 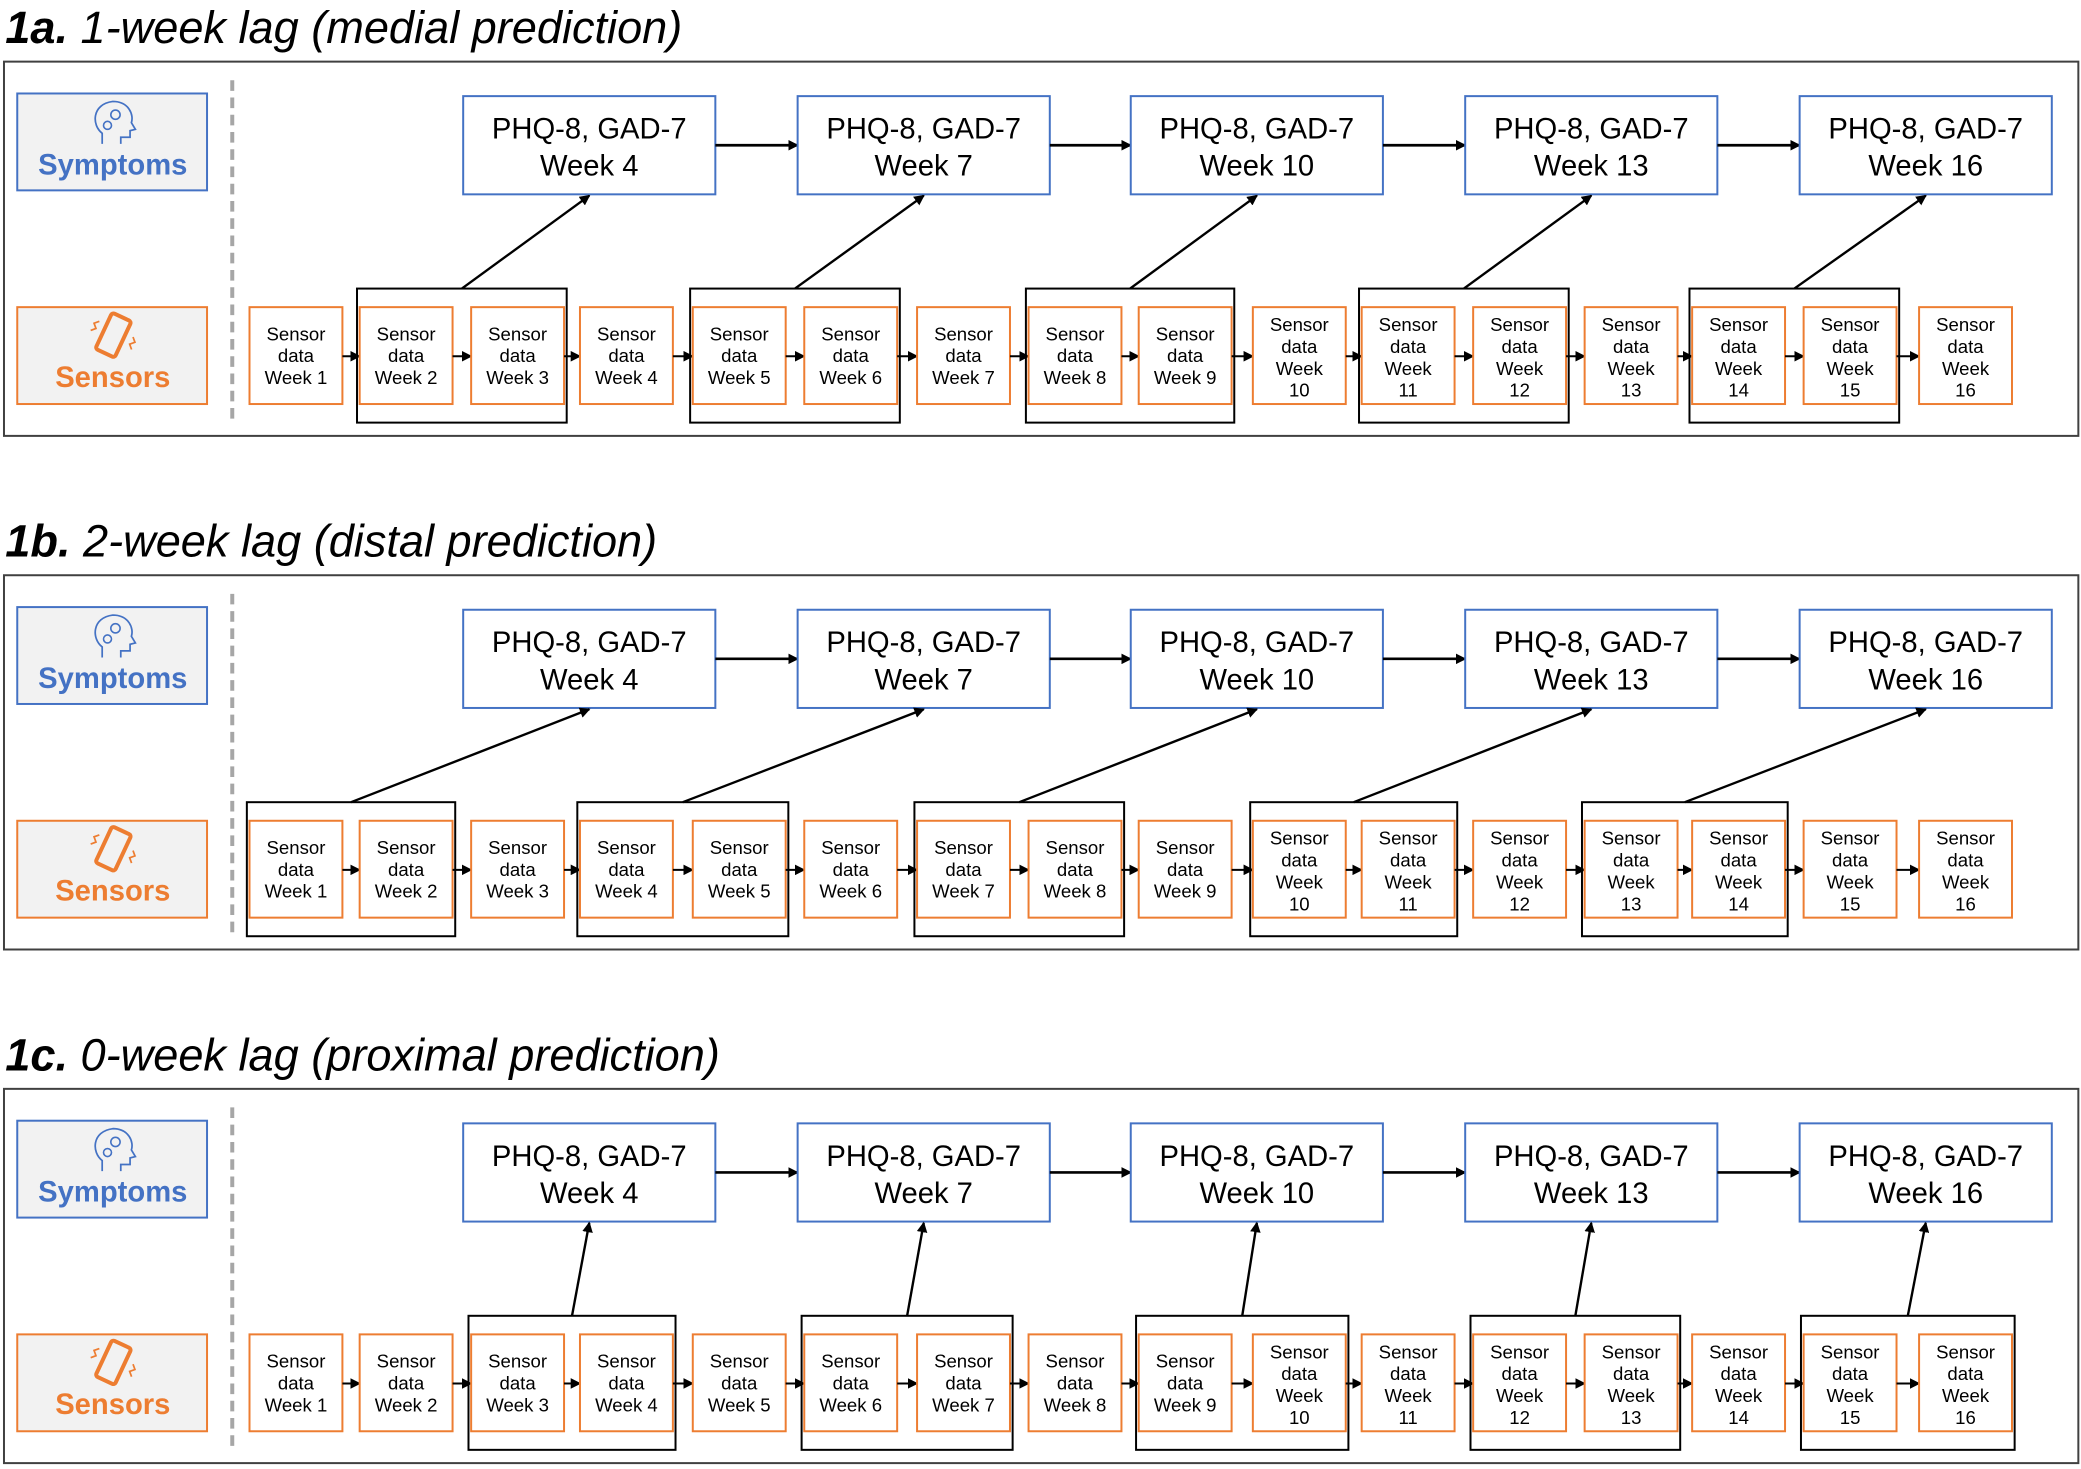 What do you see at coordinates (375, 27) in the screenshot?
I see `panel-title-text: 1-week lag (medial prediction)` at bounding box center [375, 27].